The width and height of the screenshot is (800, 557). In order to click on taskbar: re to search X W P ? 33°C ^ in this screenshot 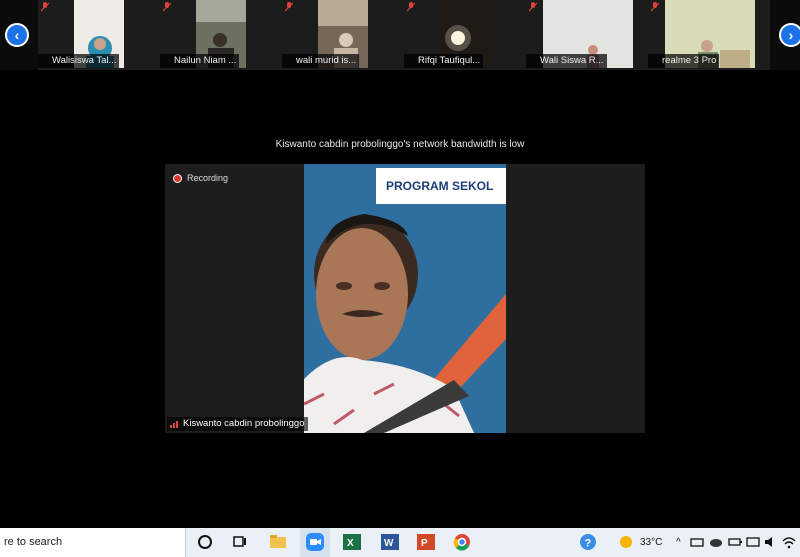, I will do `click(400, 542)`.